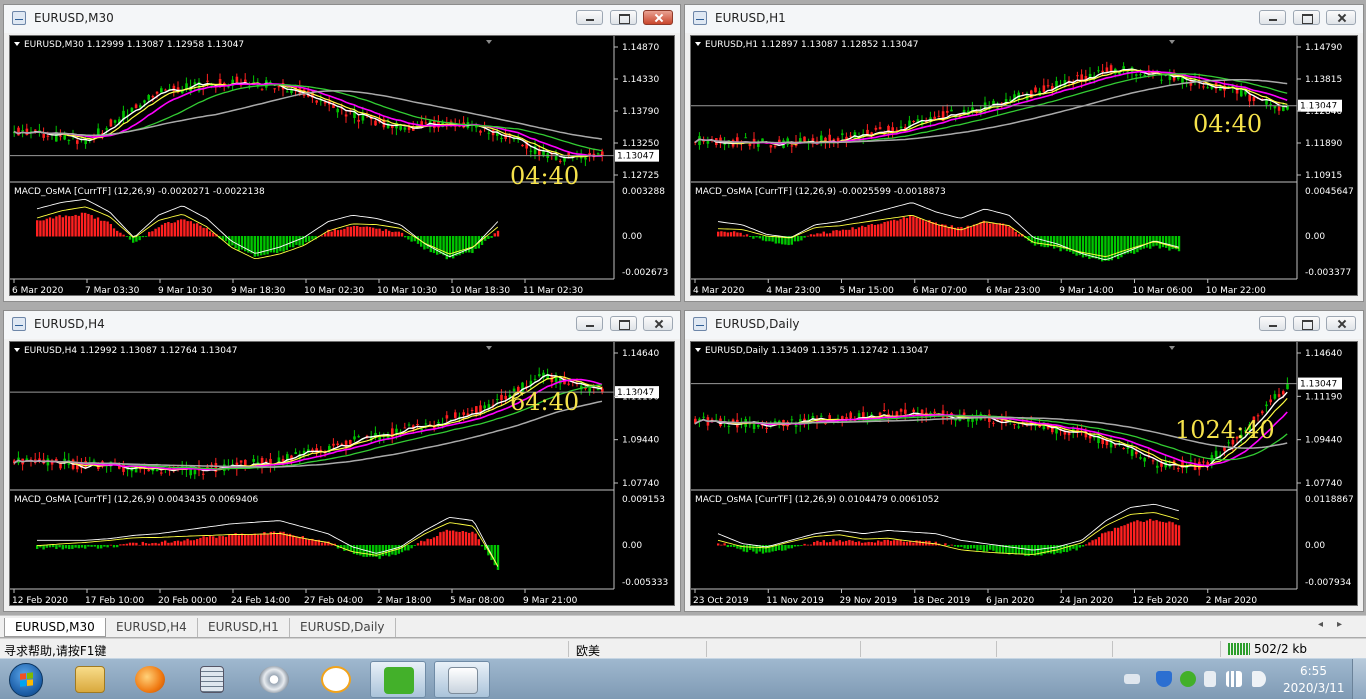 Image resolution: width=1366 pixels, height=699 pixels. Describe the element at coordinates (643, 192) in the screenshot. I see `macd-tick-label: 0.003288` at that location.